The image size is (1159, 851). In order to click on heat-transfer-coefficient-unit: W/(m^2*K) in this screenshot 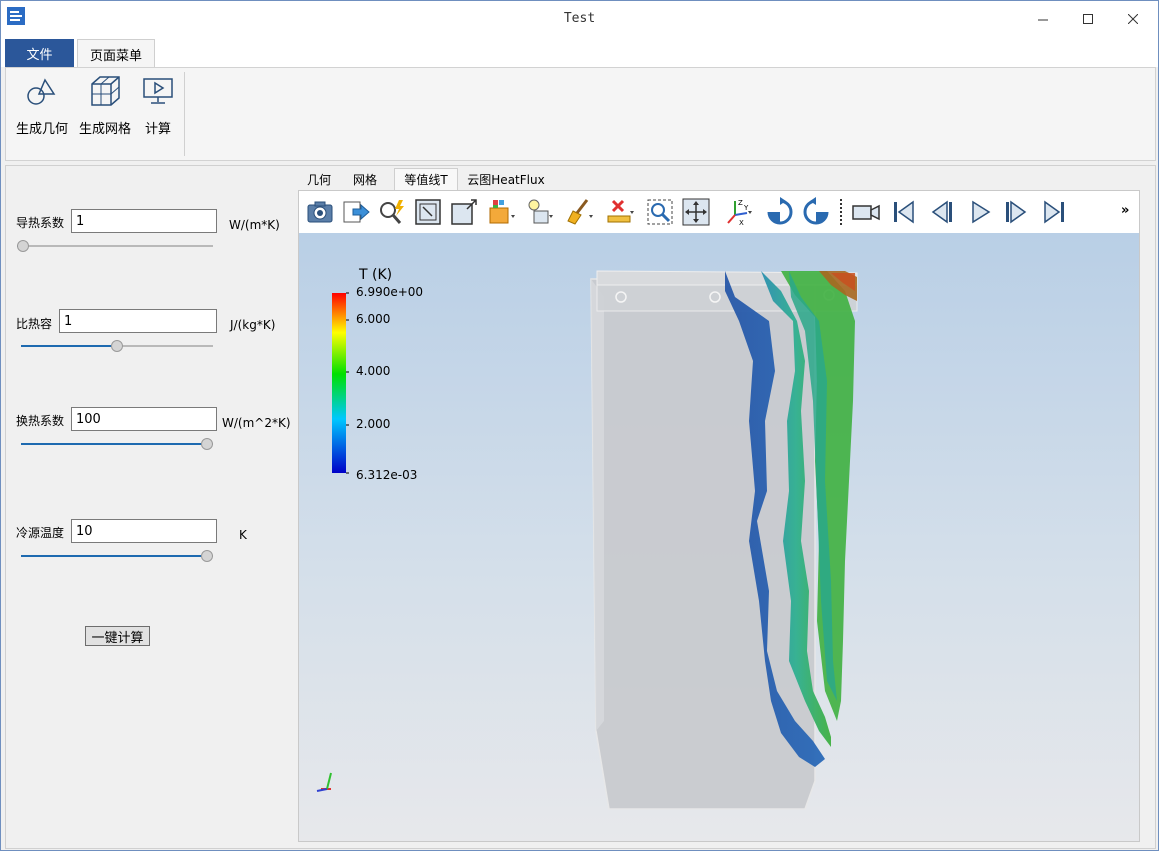, I will do `click(256, 423)`.